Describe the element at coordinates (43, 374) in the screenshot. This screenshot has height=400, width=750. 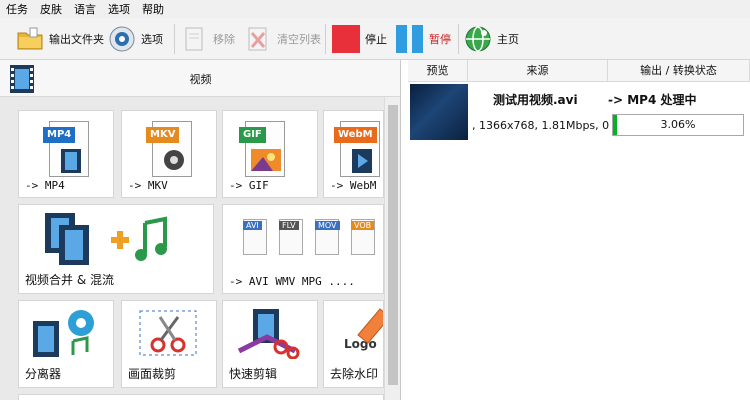
I see `tile-label: 分离器` at that location.